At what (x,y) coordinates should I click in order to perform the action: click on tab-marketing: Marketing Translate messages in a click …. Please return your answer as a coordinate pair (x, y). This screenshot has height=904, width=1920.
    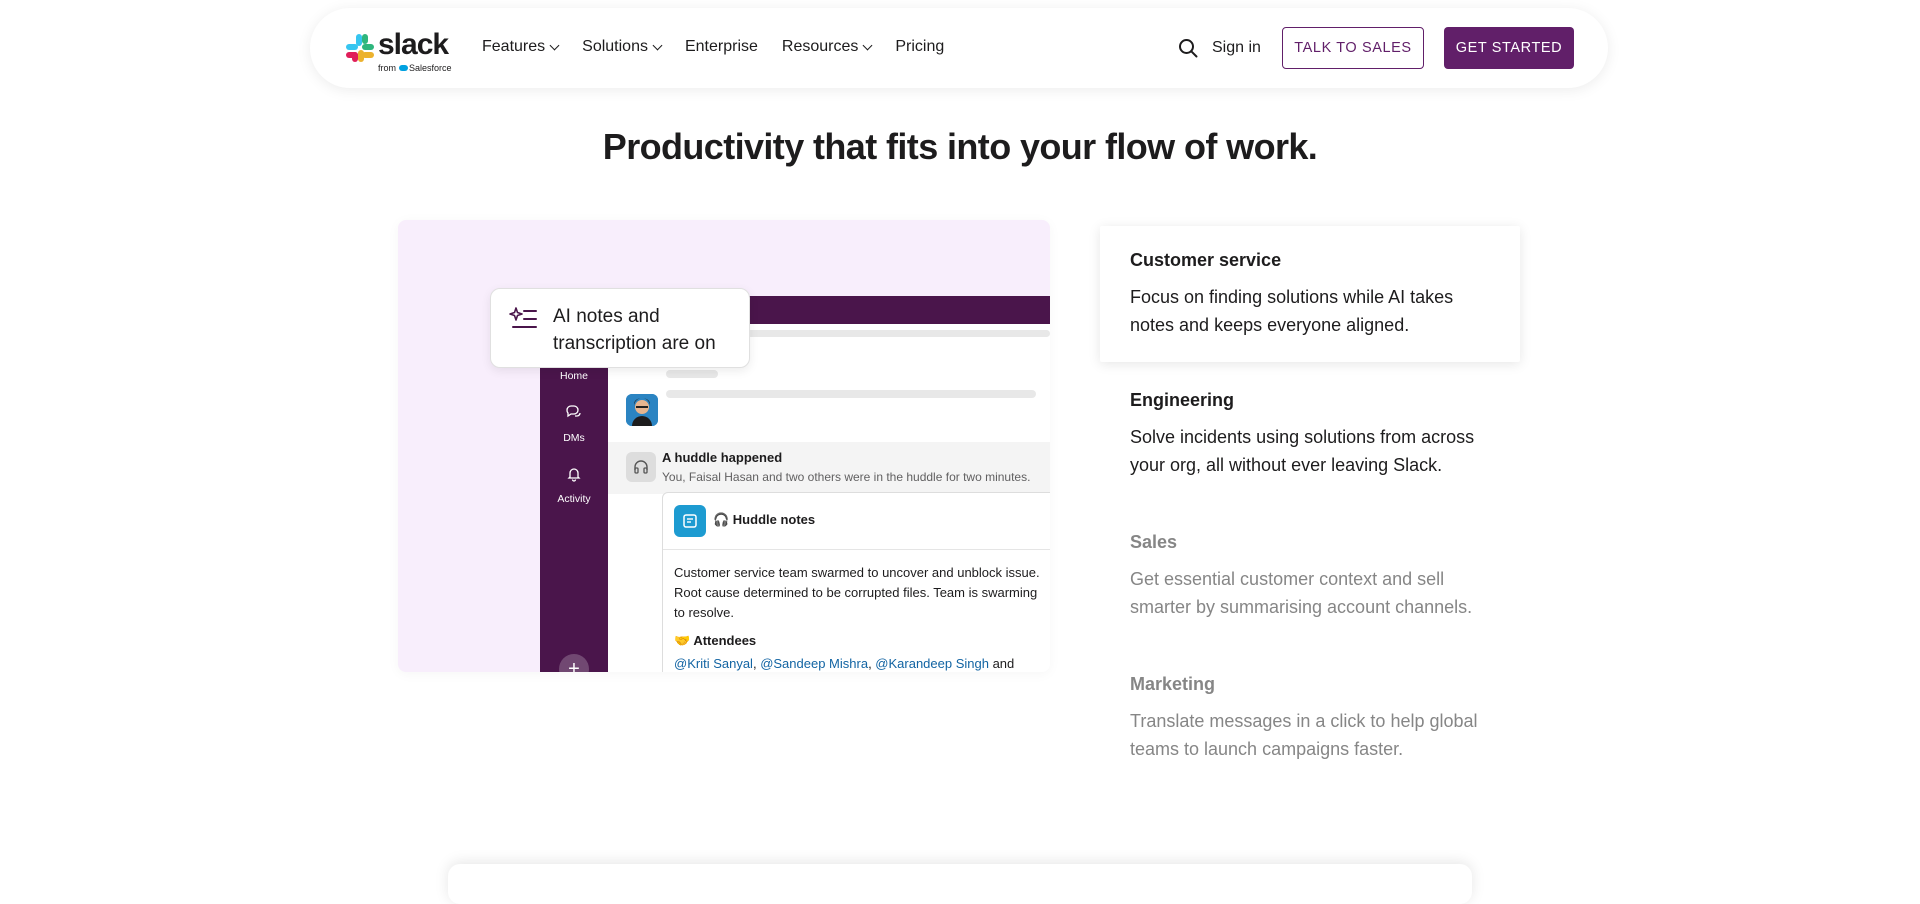
    Looking at the image, I should click on (1310, 718).